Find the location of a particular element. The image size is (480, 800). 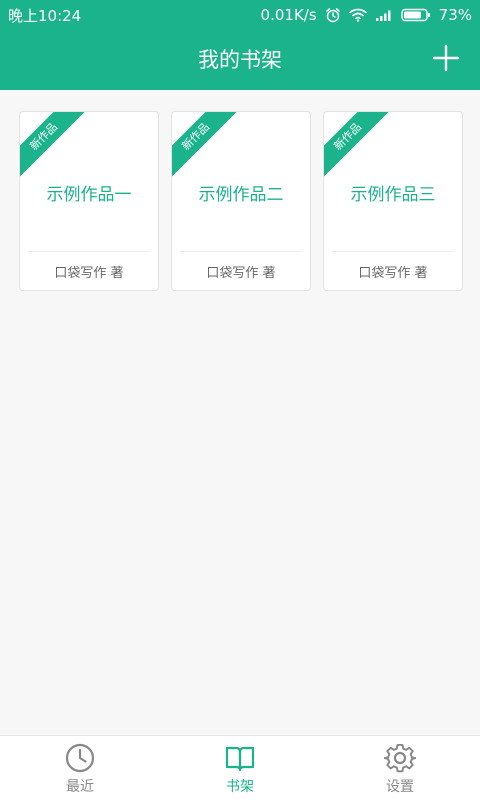

page-title: 我的书架 is located at coordinates (240, 60).